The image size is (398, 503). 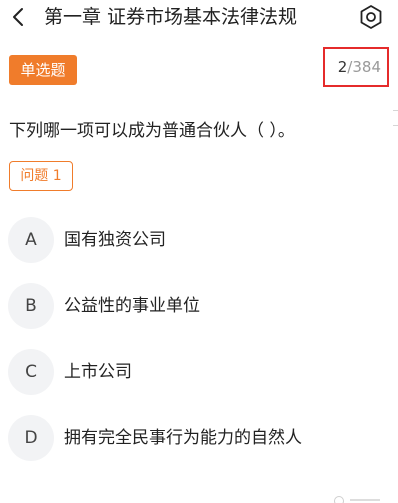 What do you see at coordinates (183, 438) in the screenshot?
I see `option-text: 拥有完全民事行为能力的自然人` at bounding box center [183, 438].